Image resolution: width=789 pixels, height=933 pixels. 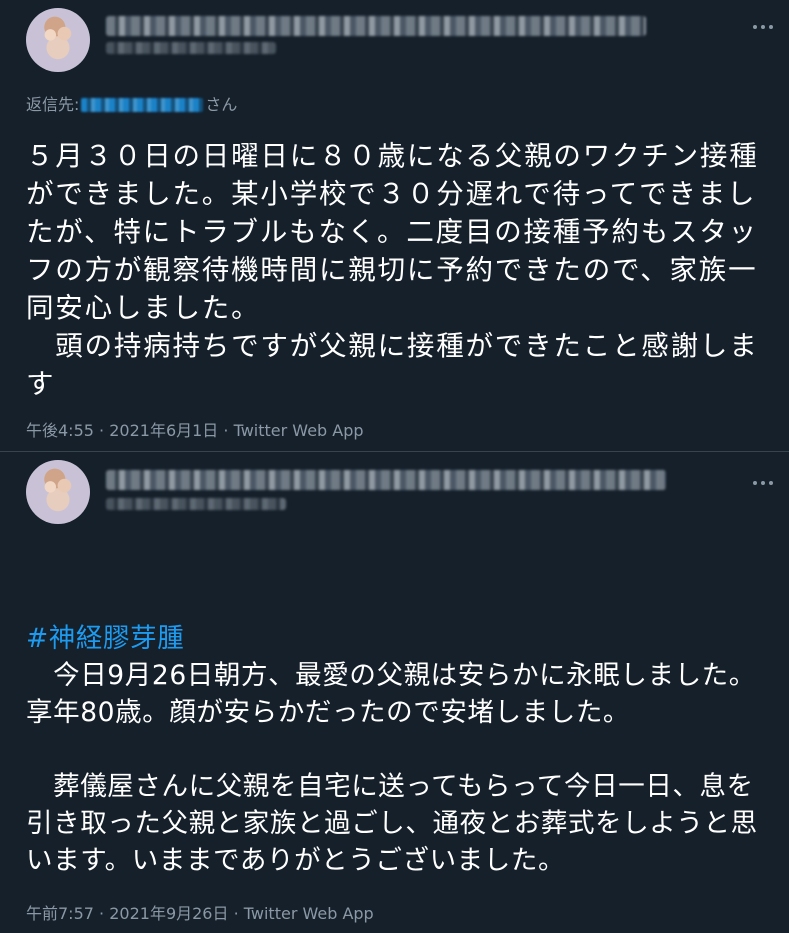 What do you see at coordinates (398, 638) in the screenshot?
I see `hashtag-link: #神経膠芽腫` at bounding box center [398, 638].